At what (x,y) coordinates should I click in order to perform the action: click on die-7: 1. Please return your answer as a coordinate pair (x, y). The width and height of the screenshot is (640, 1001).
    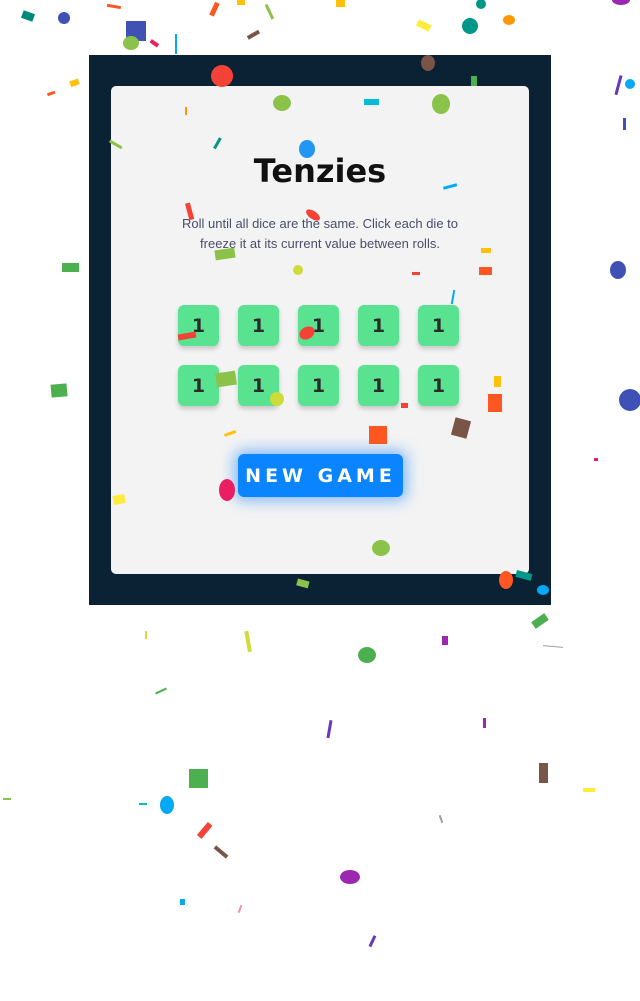
    Looking at the image, I should click on (258, 385).